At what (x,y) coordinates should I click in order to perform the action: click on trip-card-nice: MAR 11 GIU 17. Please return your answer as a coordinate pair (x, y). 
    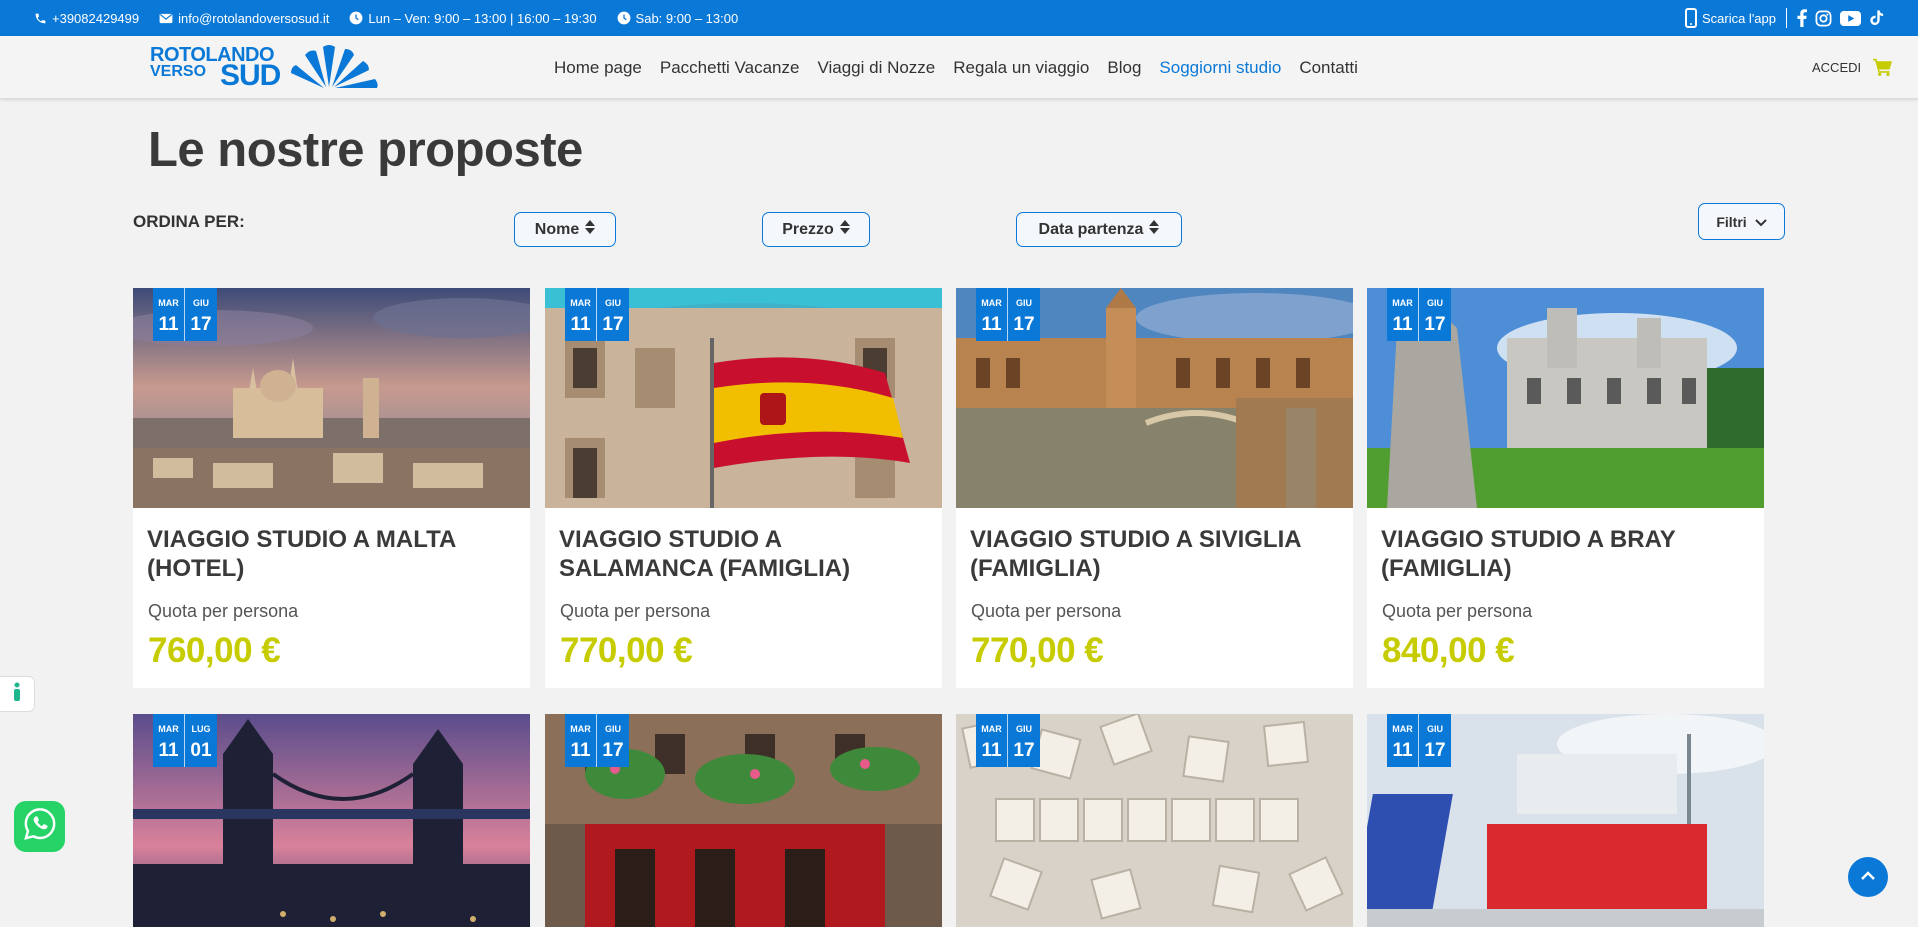
    Looking at the image, I should click on (1565, 820).